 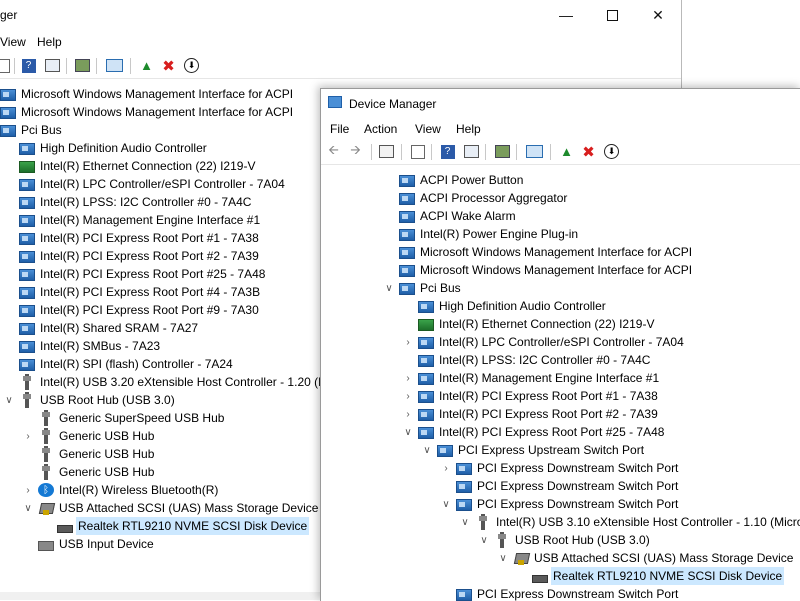 What do you see at coordinates (481, 234) in the screenshot?
I see `tree-row: Intel(R) Power Engine Plug-in` at bounding box center [481, 234].